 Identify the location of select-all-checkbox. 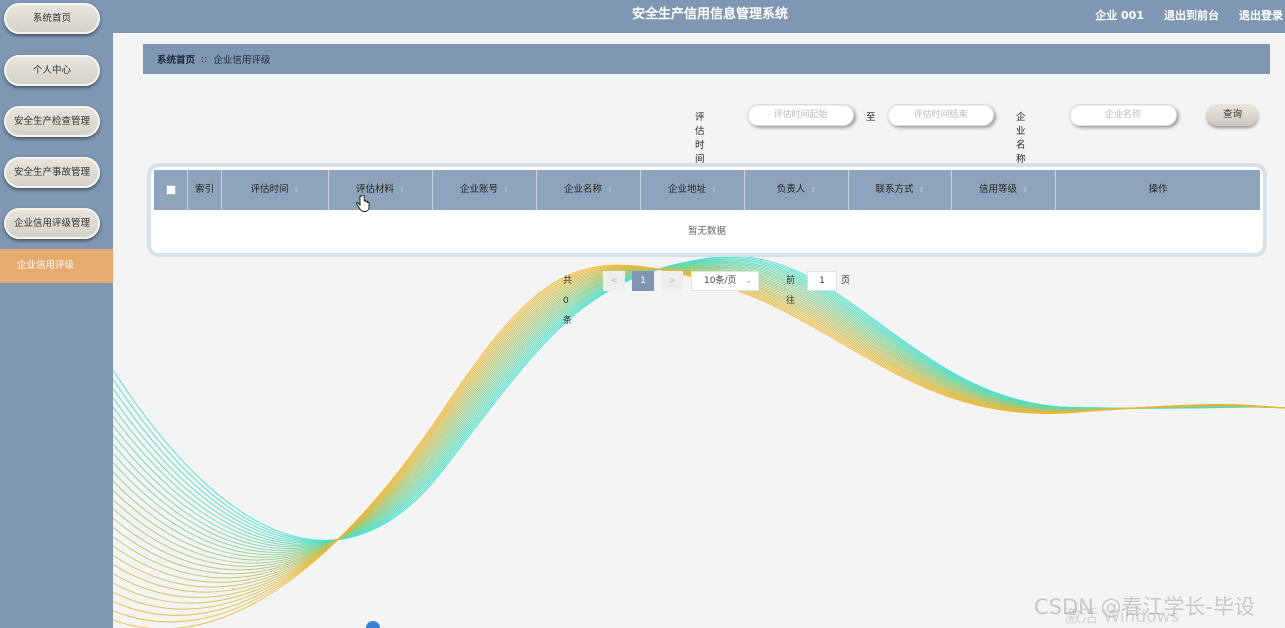
(170, 190).